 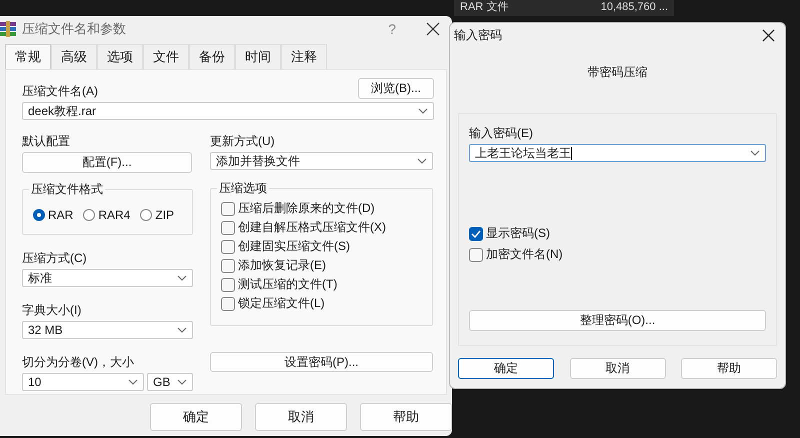 I want to click on archive-name-label: 压缩文件名(A), so click(x=60, y=91).